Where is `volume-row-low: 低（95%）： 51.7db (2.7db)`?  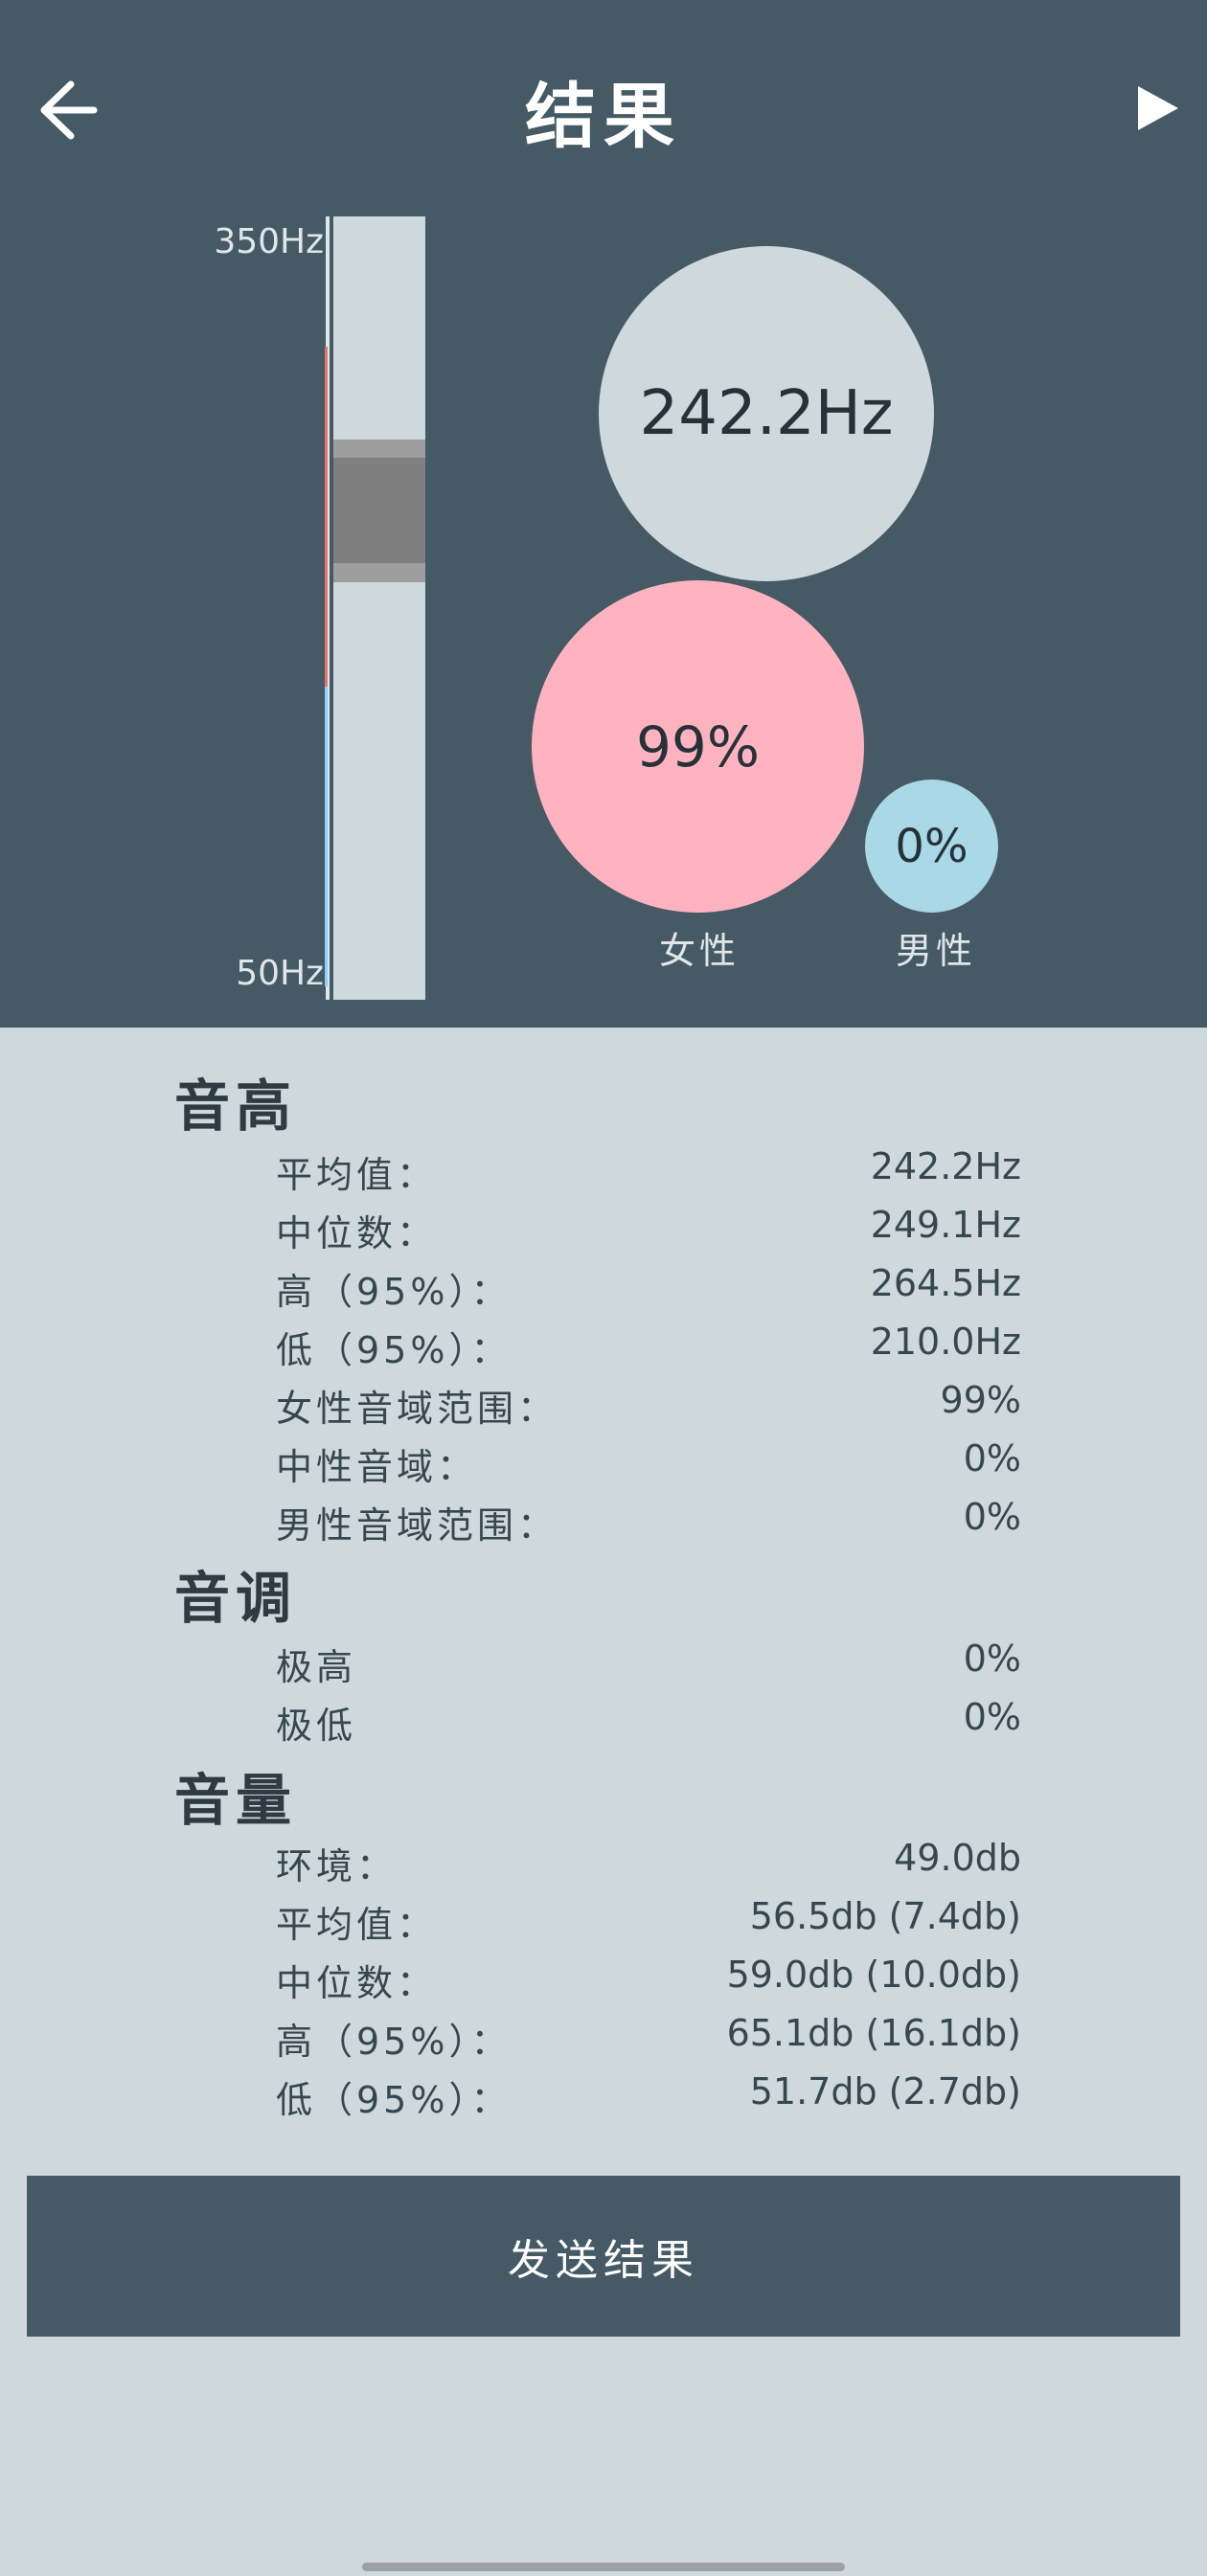
volume-row-low: 低（95%）： 51.7db (2.7db) is located at coordinates (648, 2095).